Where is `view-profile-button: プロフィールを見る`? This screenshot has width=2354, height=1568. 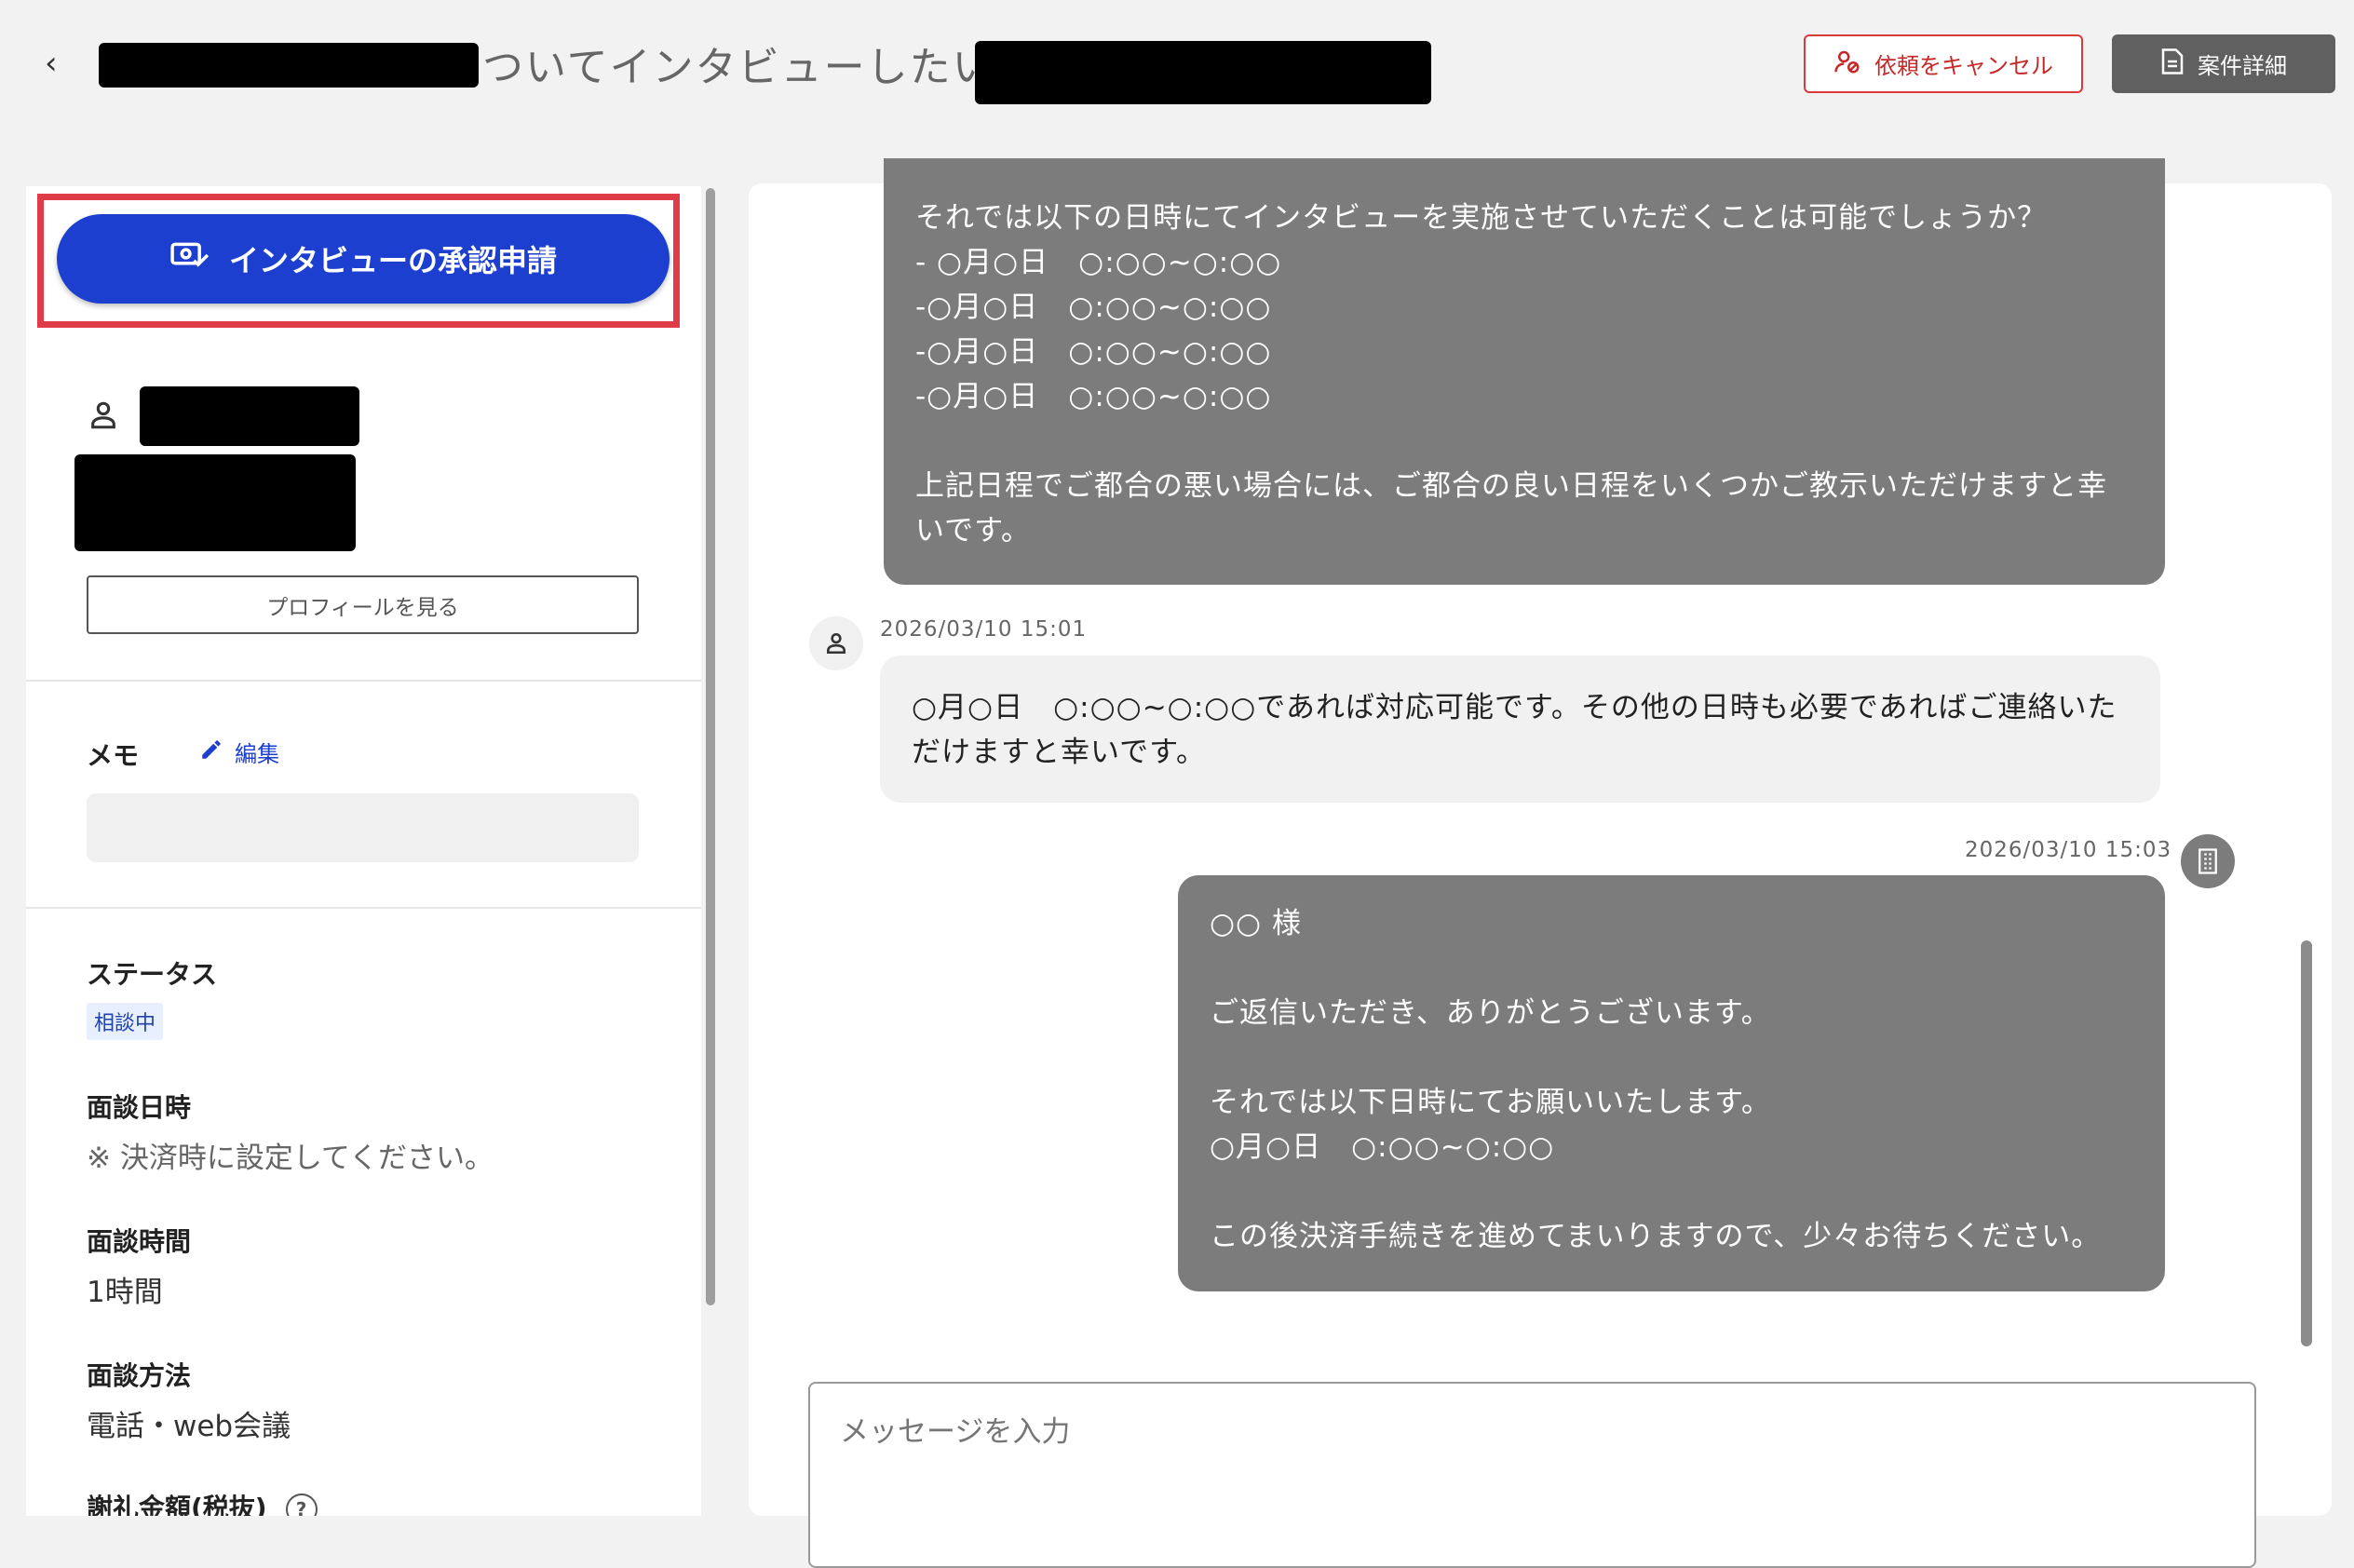 view-profile-button: プロフィールを見る is located at coordinates (363, 604).